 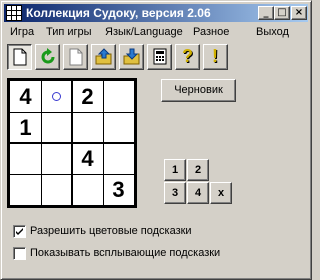 I want to click on popup-hints-checkbox, so click(x=19, y=253).